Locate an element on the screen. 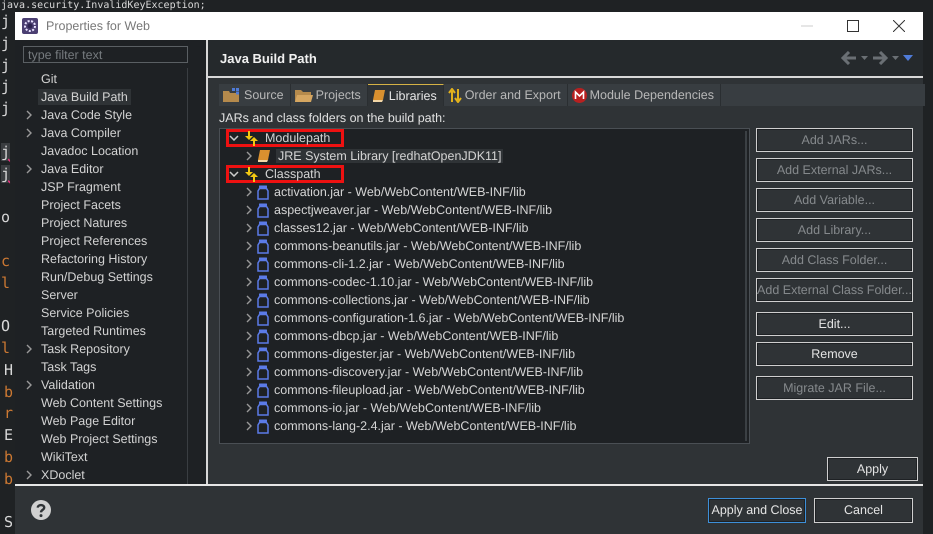 The height and width of the screenshot is (534, 933). sidebar-item: Java Code Style is located at coordinates (87, 115).